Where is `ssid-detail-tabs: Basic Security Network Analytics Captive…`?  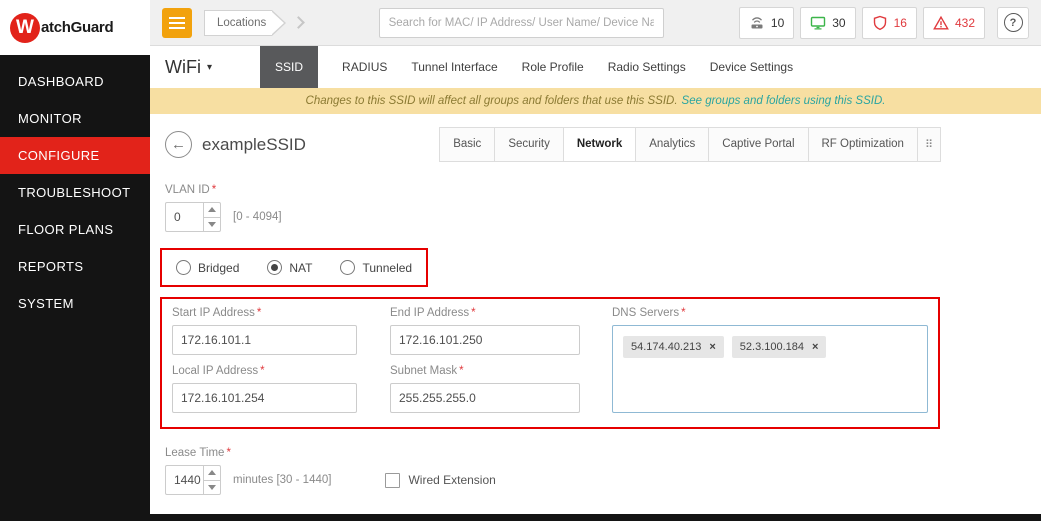
ssid-detail-tabs: Basic Security Network Analytics Captive… is located at coordinates (690, 144).